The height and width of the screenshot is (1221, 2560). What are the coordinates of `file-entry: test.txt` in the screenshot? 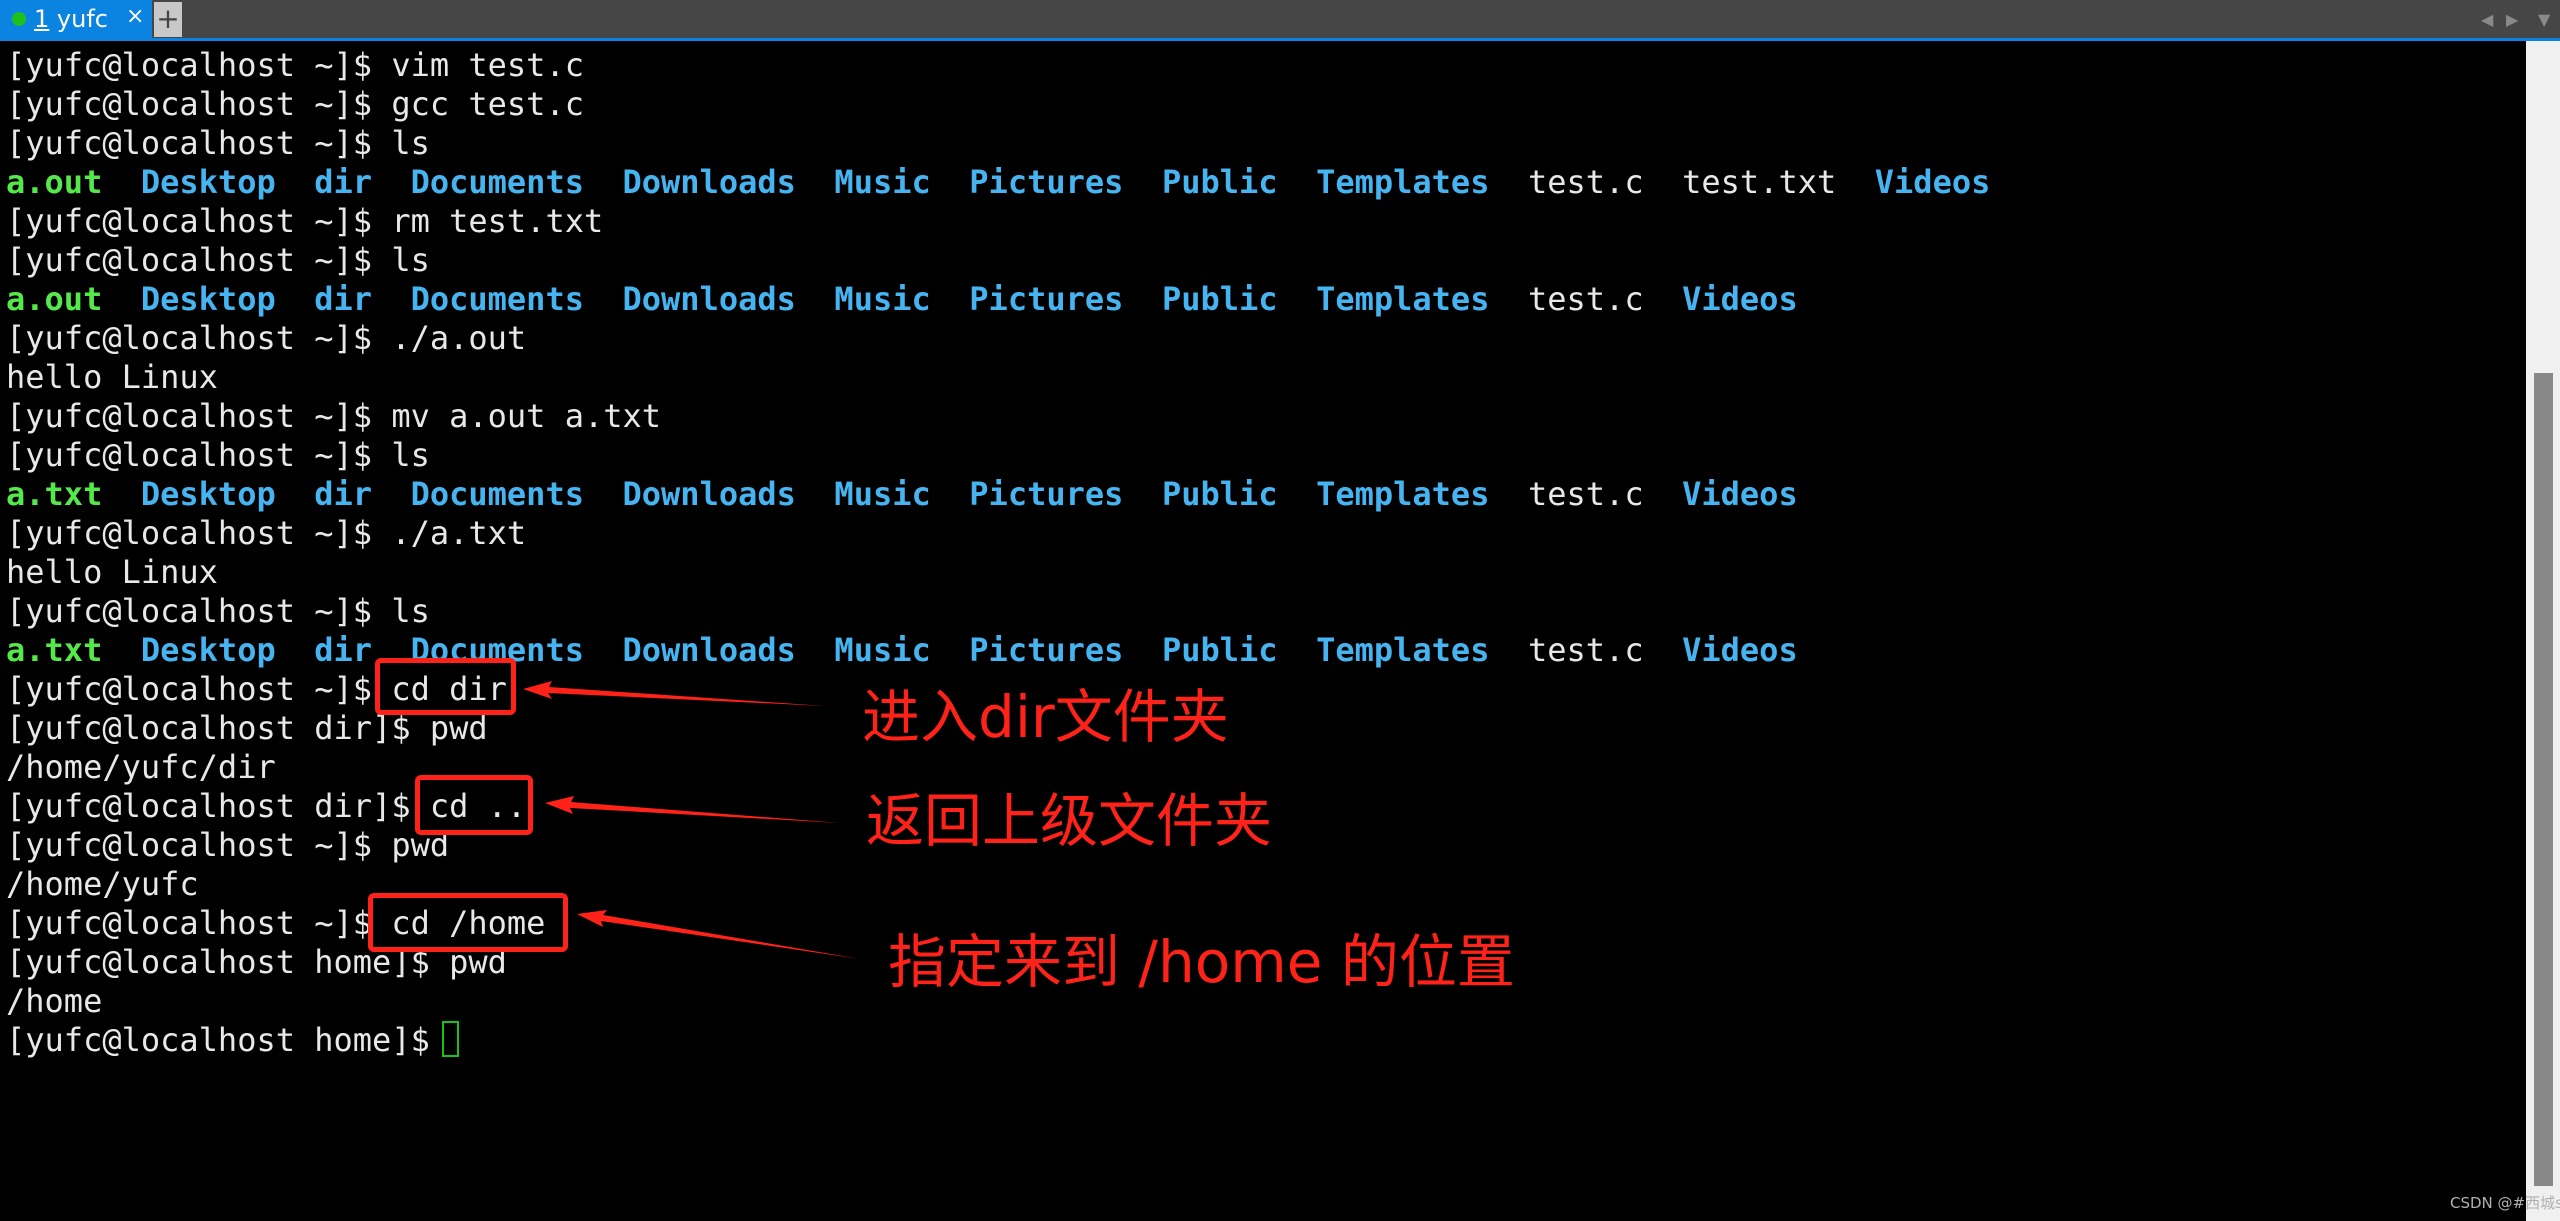 It's located at (1759, 182).